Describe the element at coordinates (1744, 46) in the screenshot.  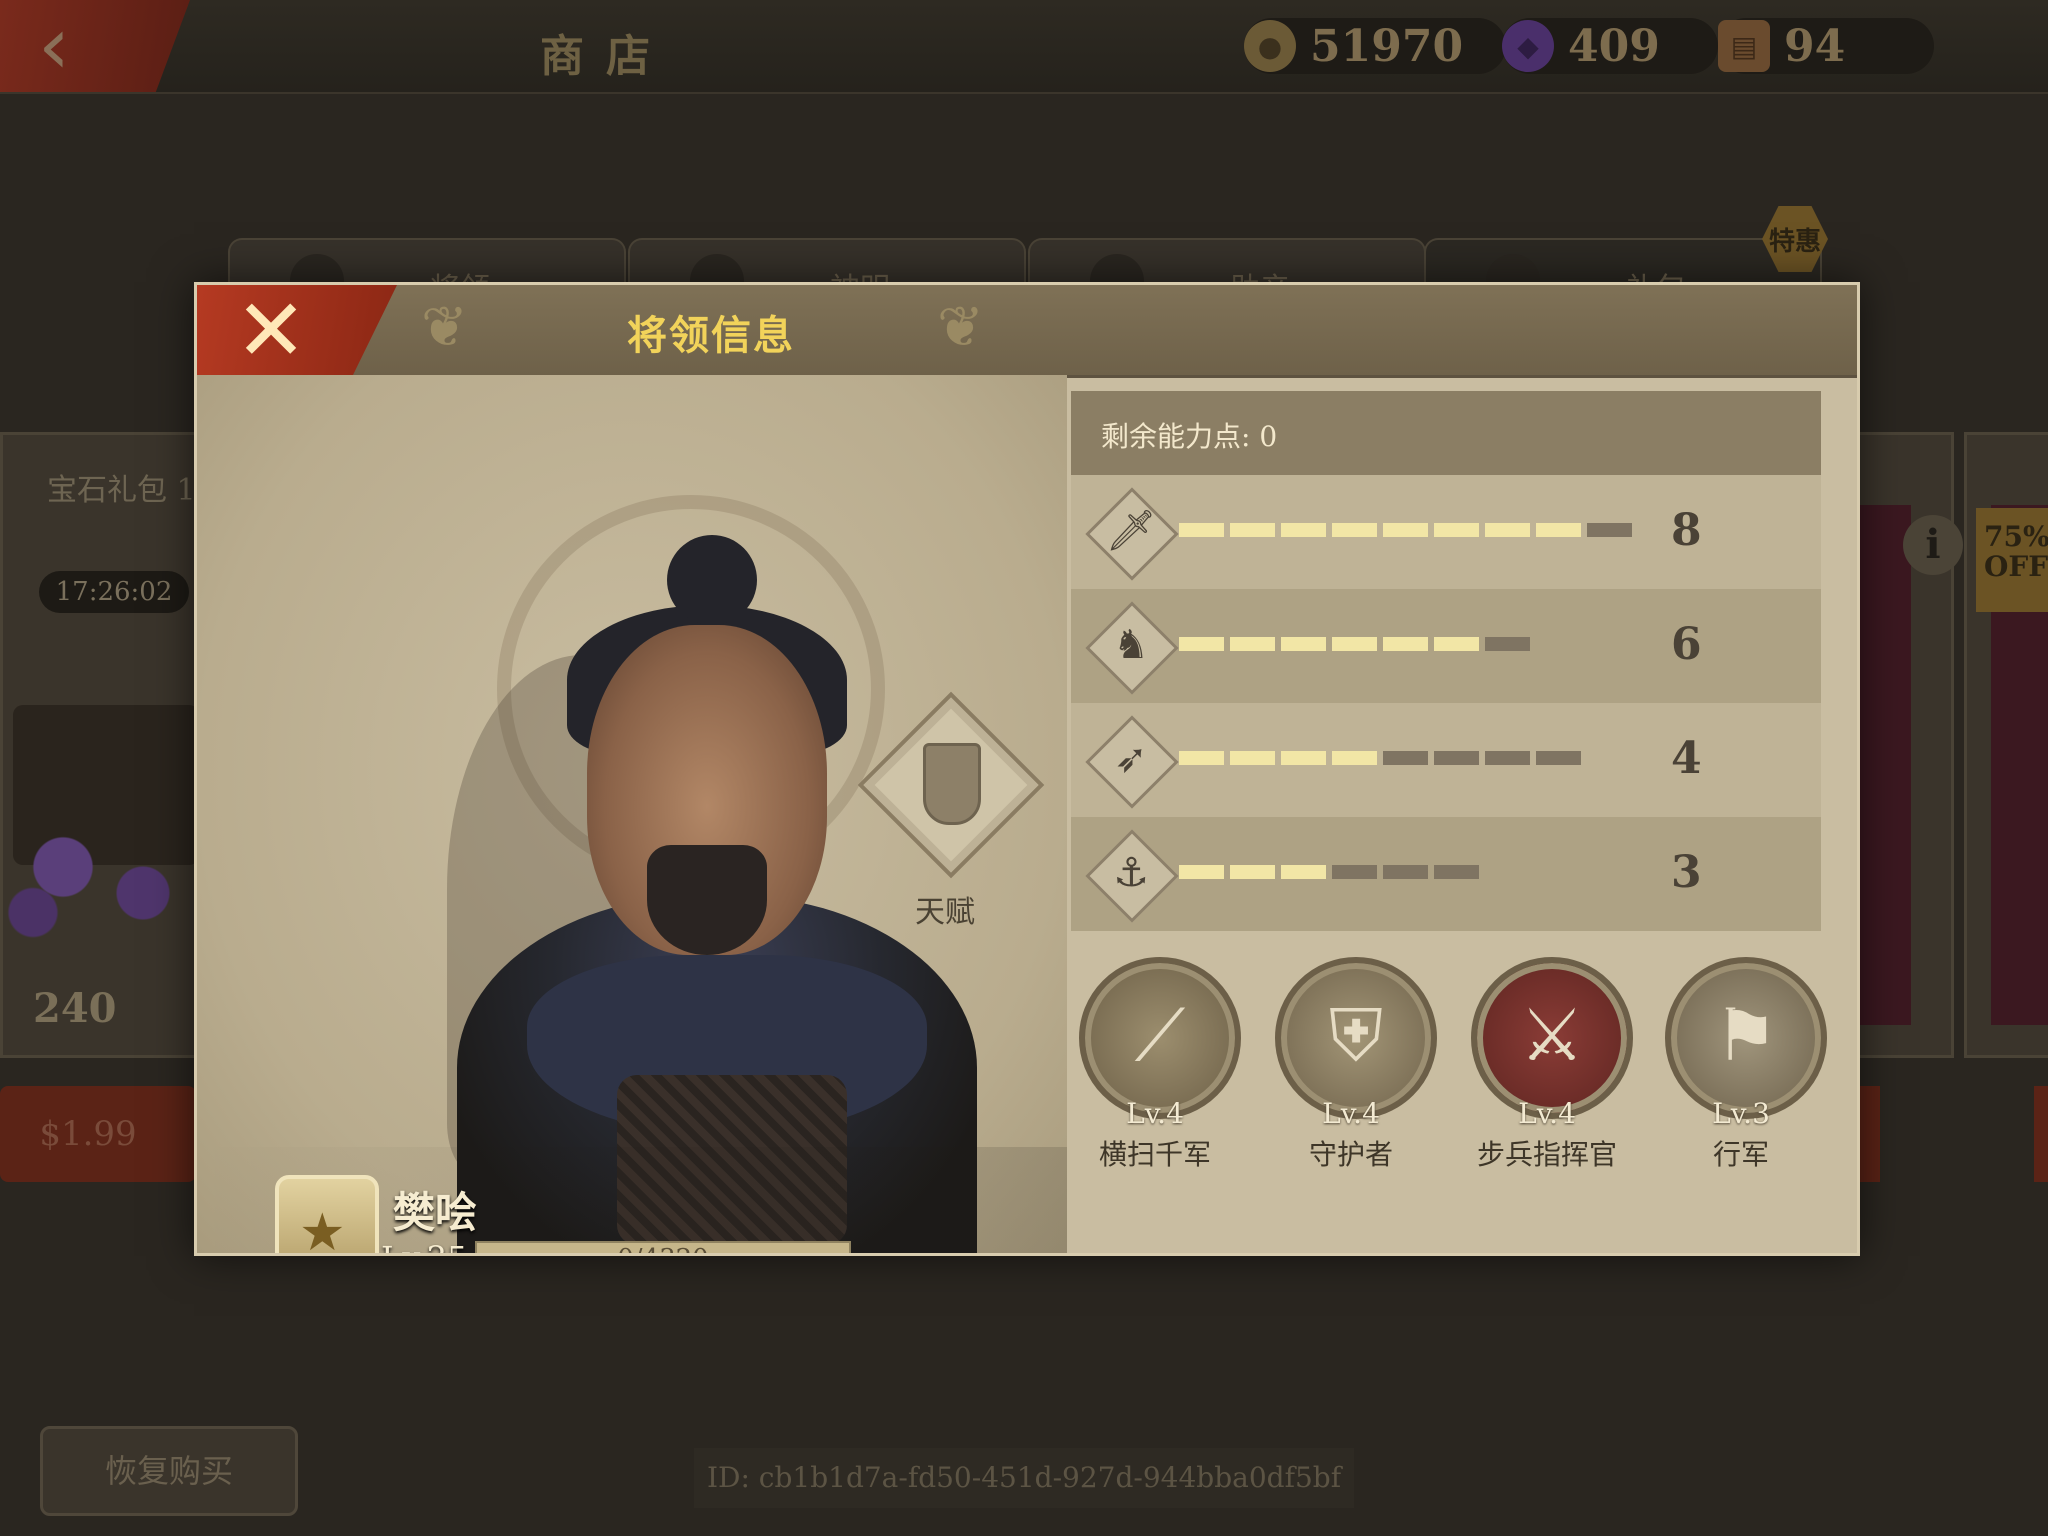
I see `ticket-icon: ▤` at that location.